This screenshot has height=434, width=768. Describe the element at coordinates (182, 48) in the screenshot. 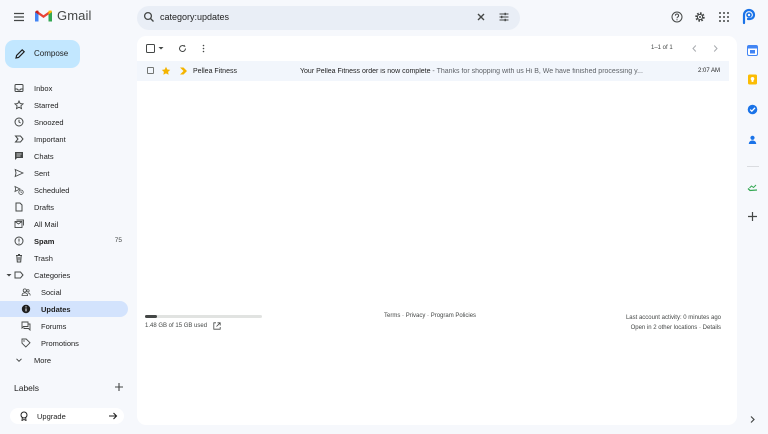

I see `refresh-icon` at that location.